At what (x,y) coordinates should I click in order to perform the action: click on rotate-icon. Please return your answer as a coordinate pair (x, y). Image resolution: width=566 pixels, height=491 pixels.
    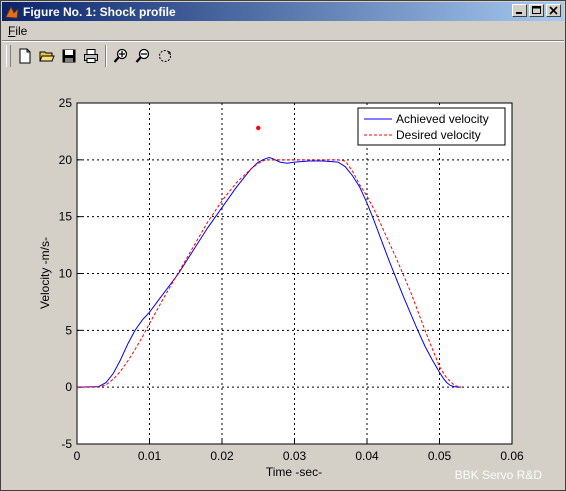
    Looking at the image, I should click on (165, 56).